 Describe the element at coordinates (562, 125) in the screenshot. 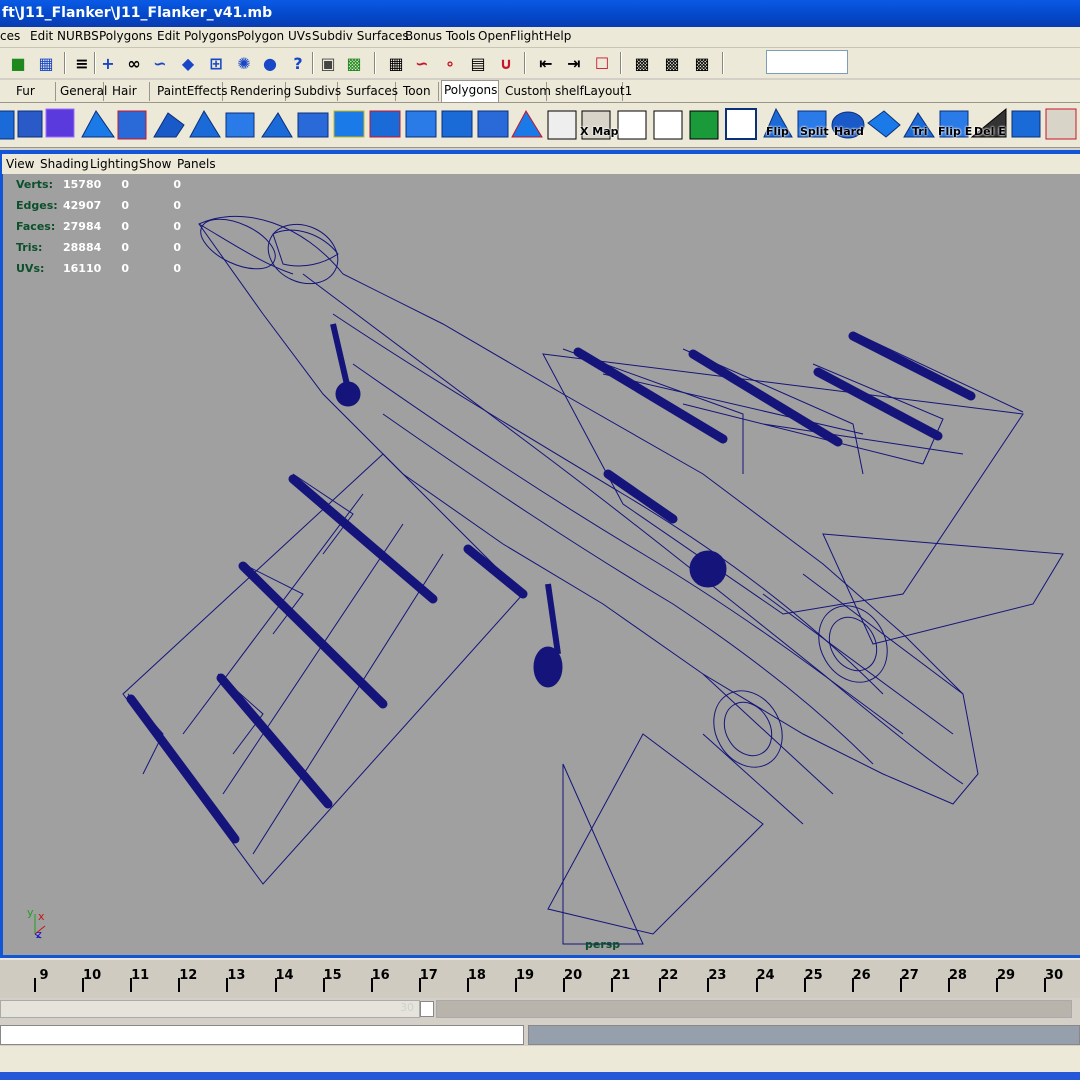

I see `checker-map-icon` at that location.